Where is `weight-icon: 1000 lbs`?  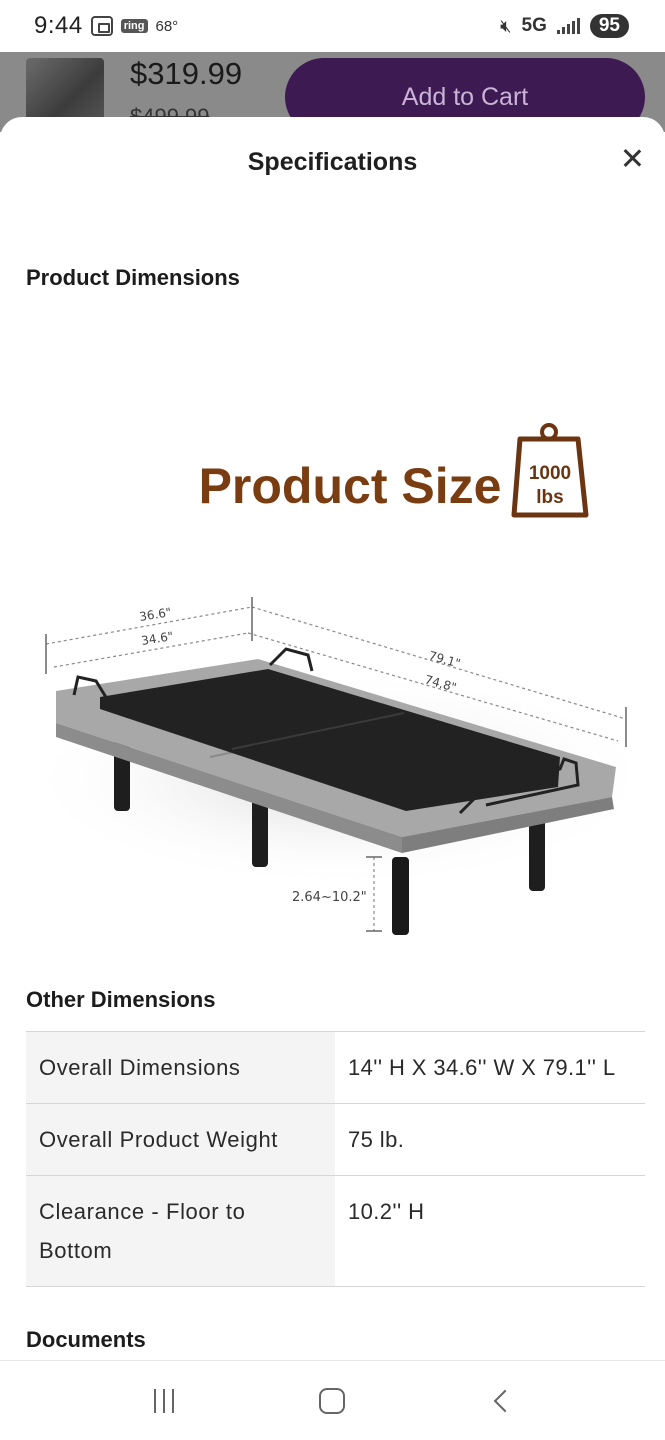
weight-icon: 1000 lbs is located at coordinates (550, 470).